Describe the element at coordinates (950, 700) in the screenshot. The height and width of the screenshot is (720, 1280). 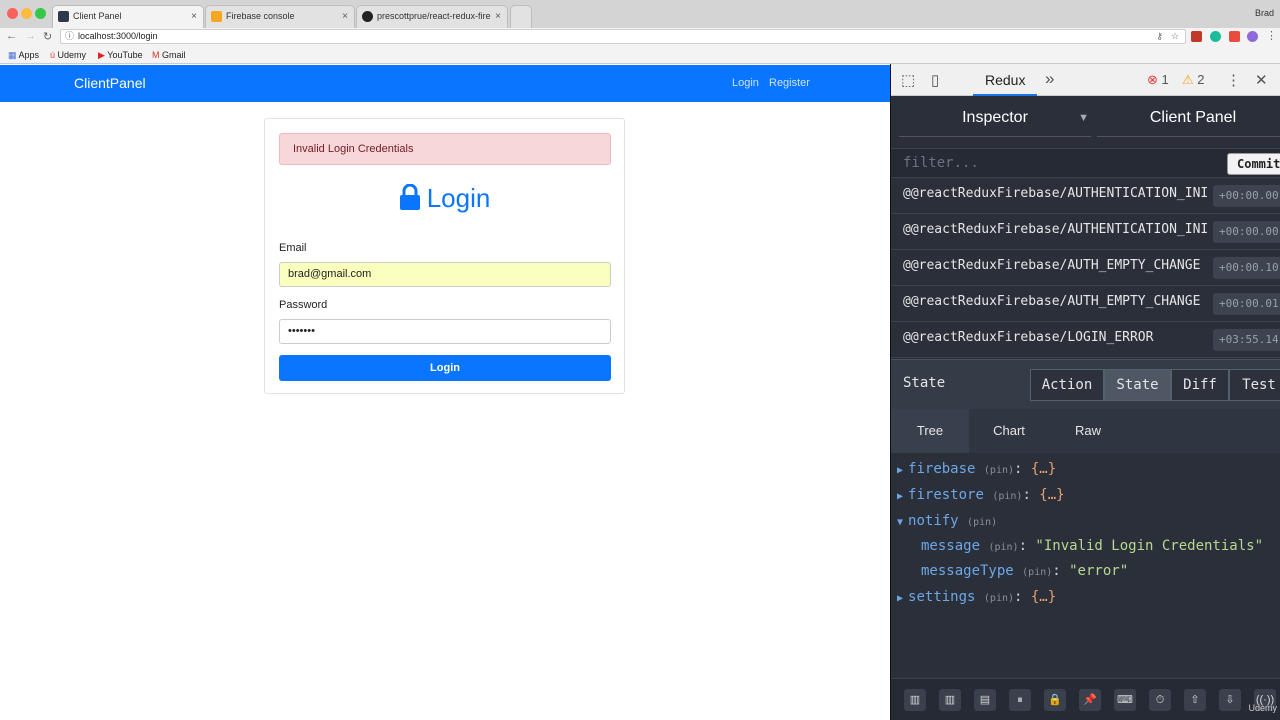
I see `dock-right-icon: ▥` at that location.